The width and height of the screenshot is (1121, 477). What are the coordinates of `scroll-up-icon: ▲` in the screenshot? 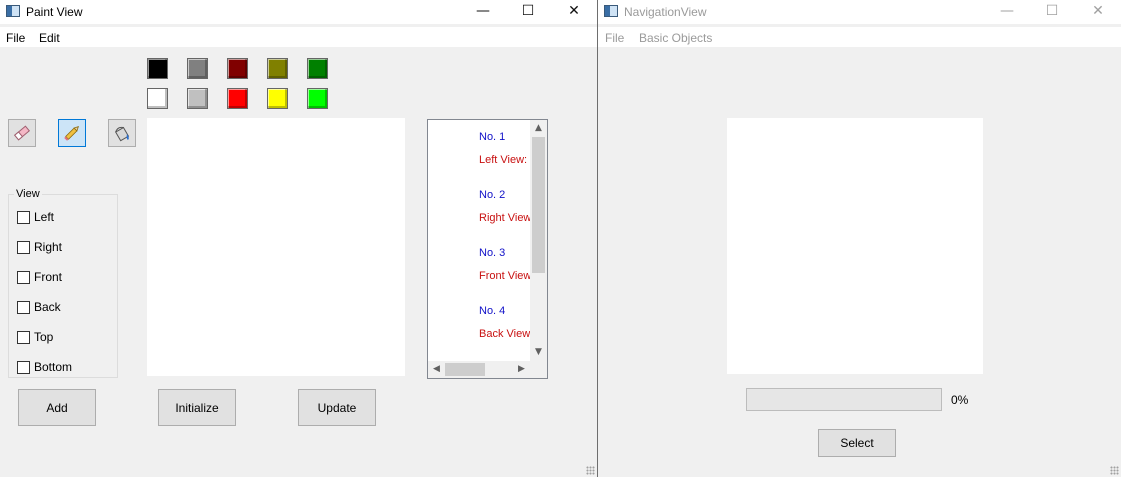 It's located at (538, 128).